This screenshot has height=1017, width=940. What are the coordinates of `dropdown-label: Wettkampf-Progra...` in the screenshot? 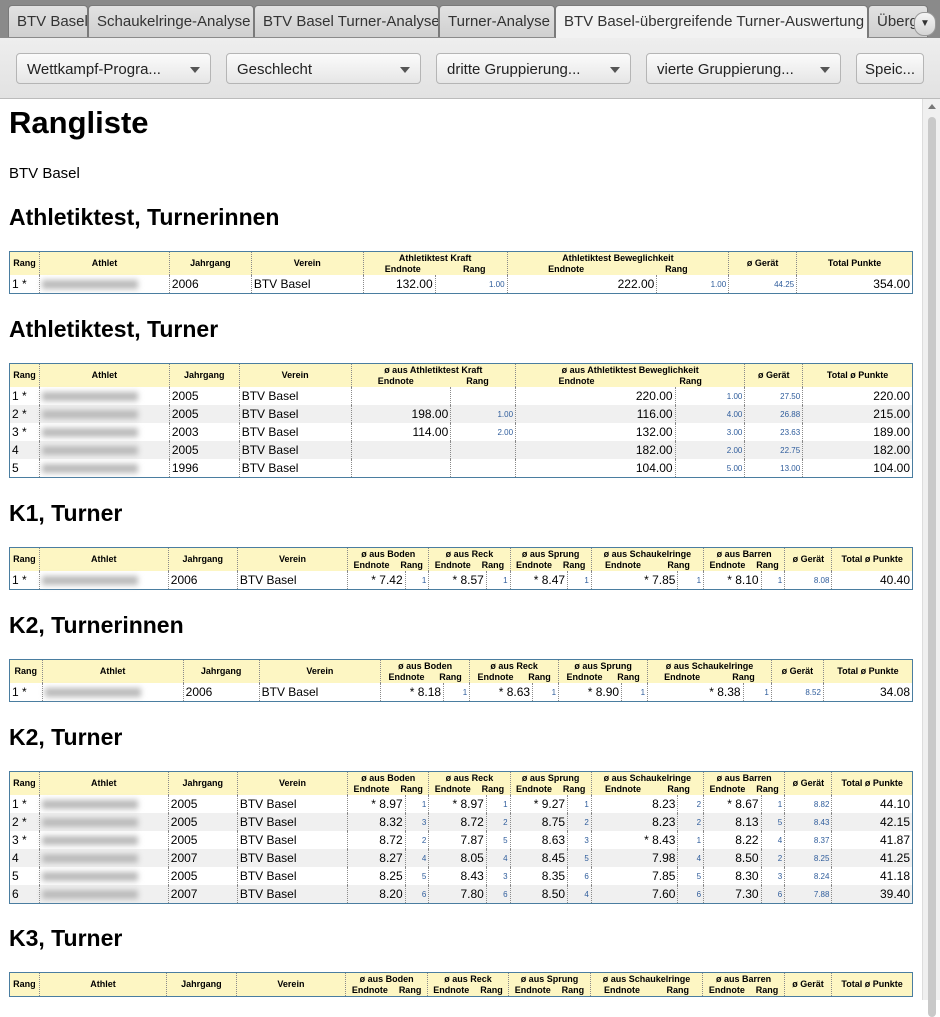 It's located at (94, 69).